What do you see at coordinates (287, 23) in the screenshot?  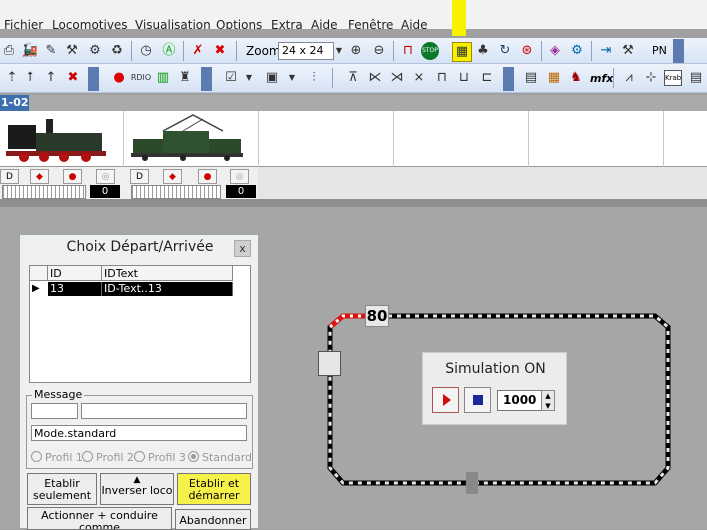 I see `menu-extra: Extra` at bounding box center [287, 23].